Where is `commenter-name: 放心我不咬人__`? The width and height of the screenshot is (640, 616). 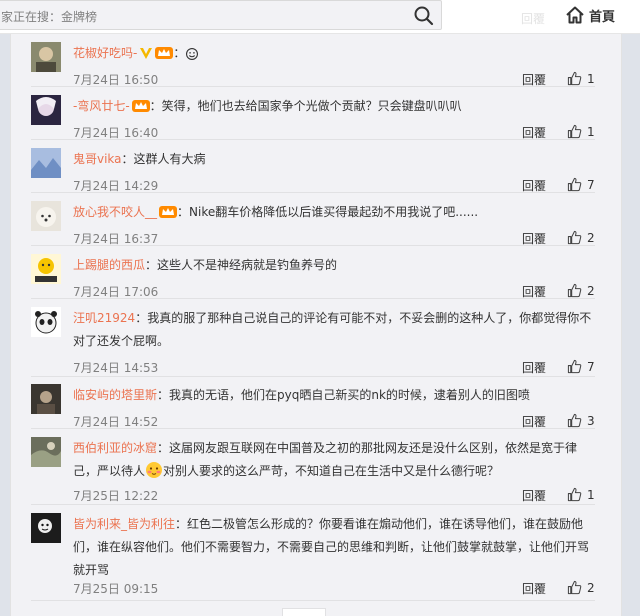
commenter-name: 放心我不咬人__ is located at coordinates (115, 212).